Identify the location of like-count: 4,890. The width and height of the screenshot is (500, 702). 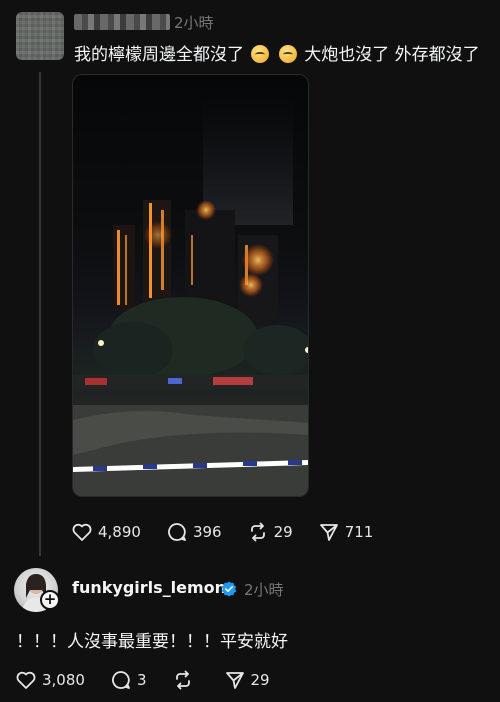
(119, 532).